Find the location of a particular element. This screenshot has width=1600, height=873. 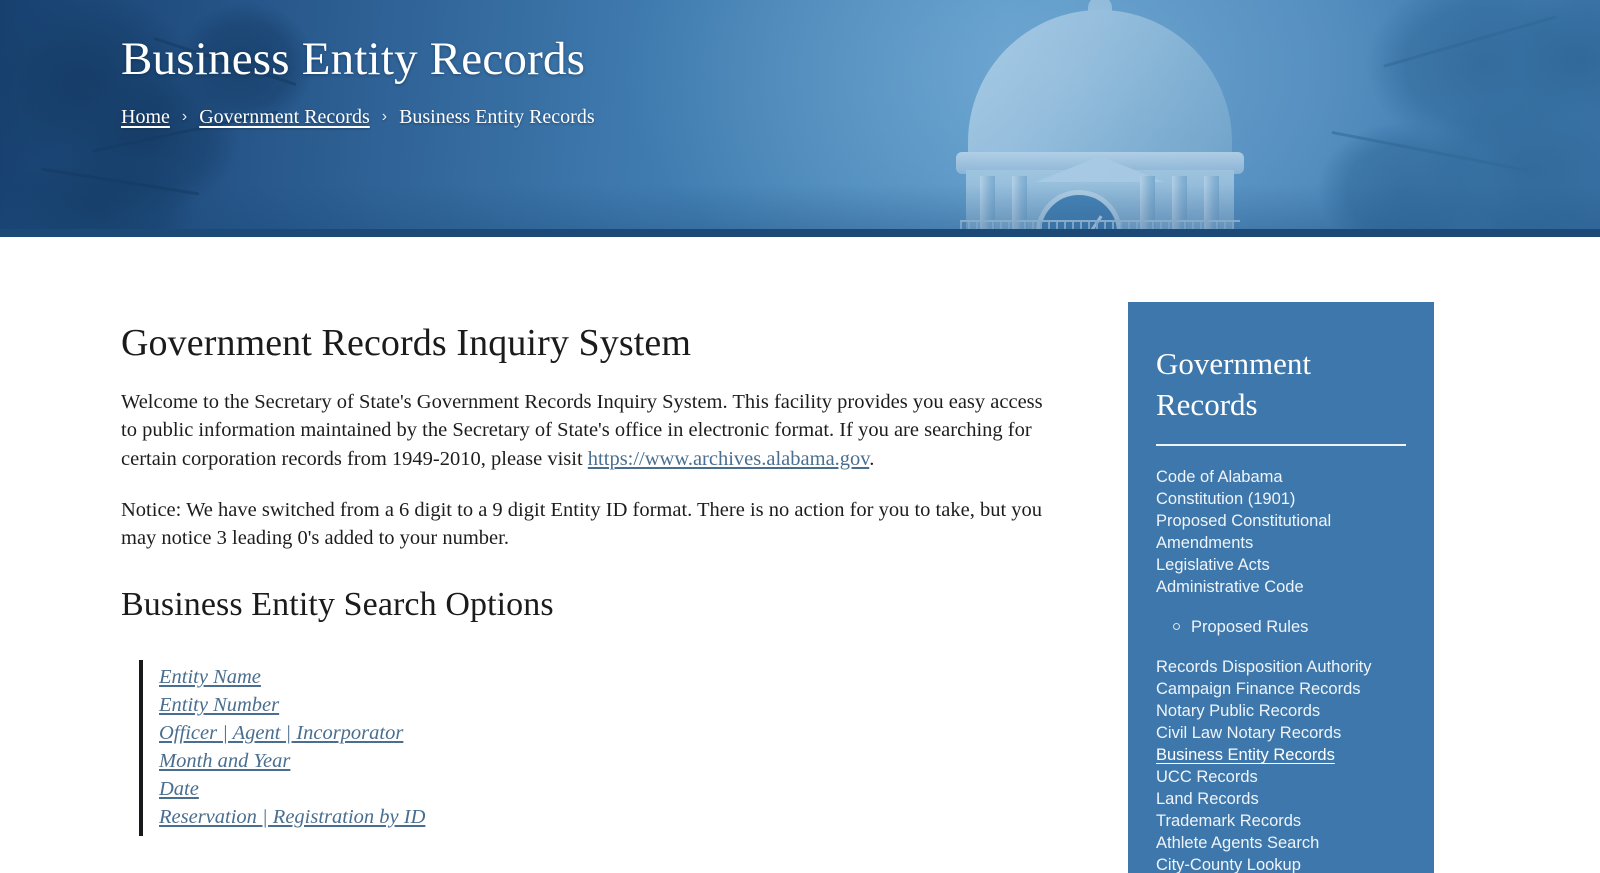

search-option-entity-number: Entity Number is located at coordinates (605, 706).